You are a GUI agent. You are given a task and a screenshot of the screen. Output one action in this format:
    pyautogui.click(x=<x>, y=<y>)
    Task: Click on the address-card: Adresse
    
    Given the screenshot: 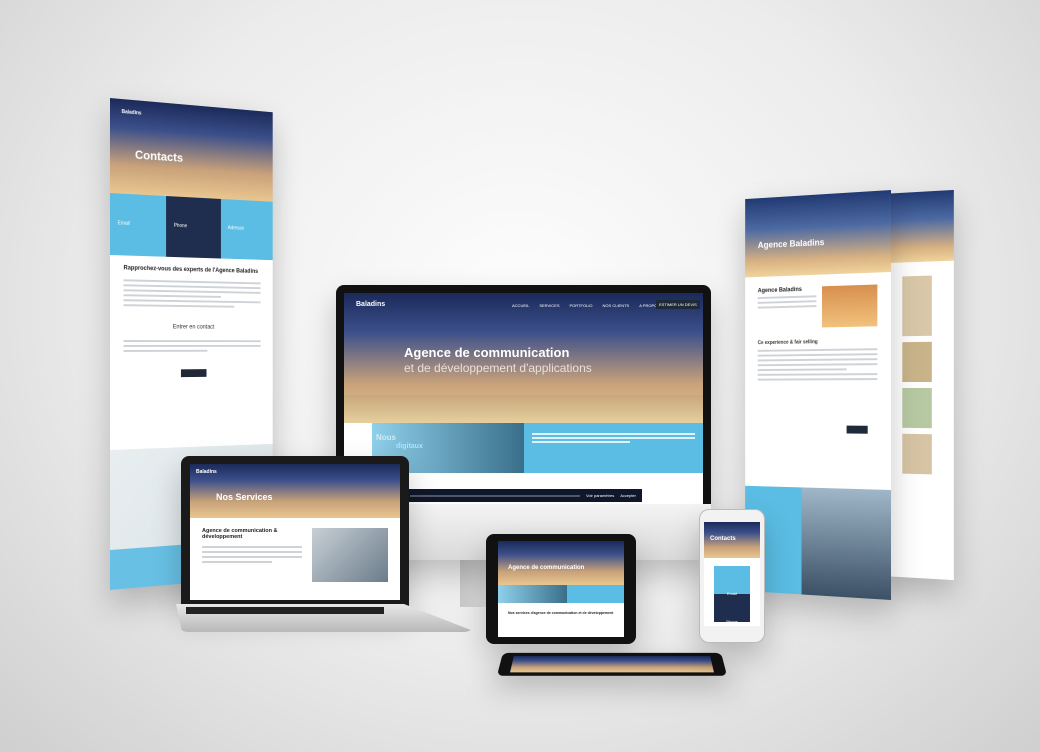 What is the action you would take?
    pyautogui.click(x=246, y=229)
    